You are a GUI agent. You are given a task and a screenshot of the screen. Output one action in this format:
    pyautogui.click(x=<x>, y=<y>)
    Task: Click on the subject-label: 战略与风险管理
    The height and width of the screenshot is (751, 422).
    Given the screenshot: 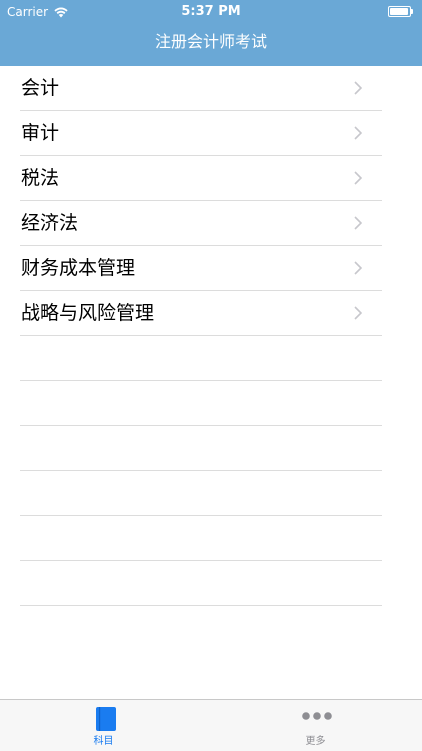 What is the action you would take?
    pyautogui.click(x=88, y=313)
    